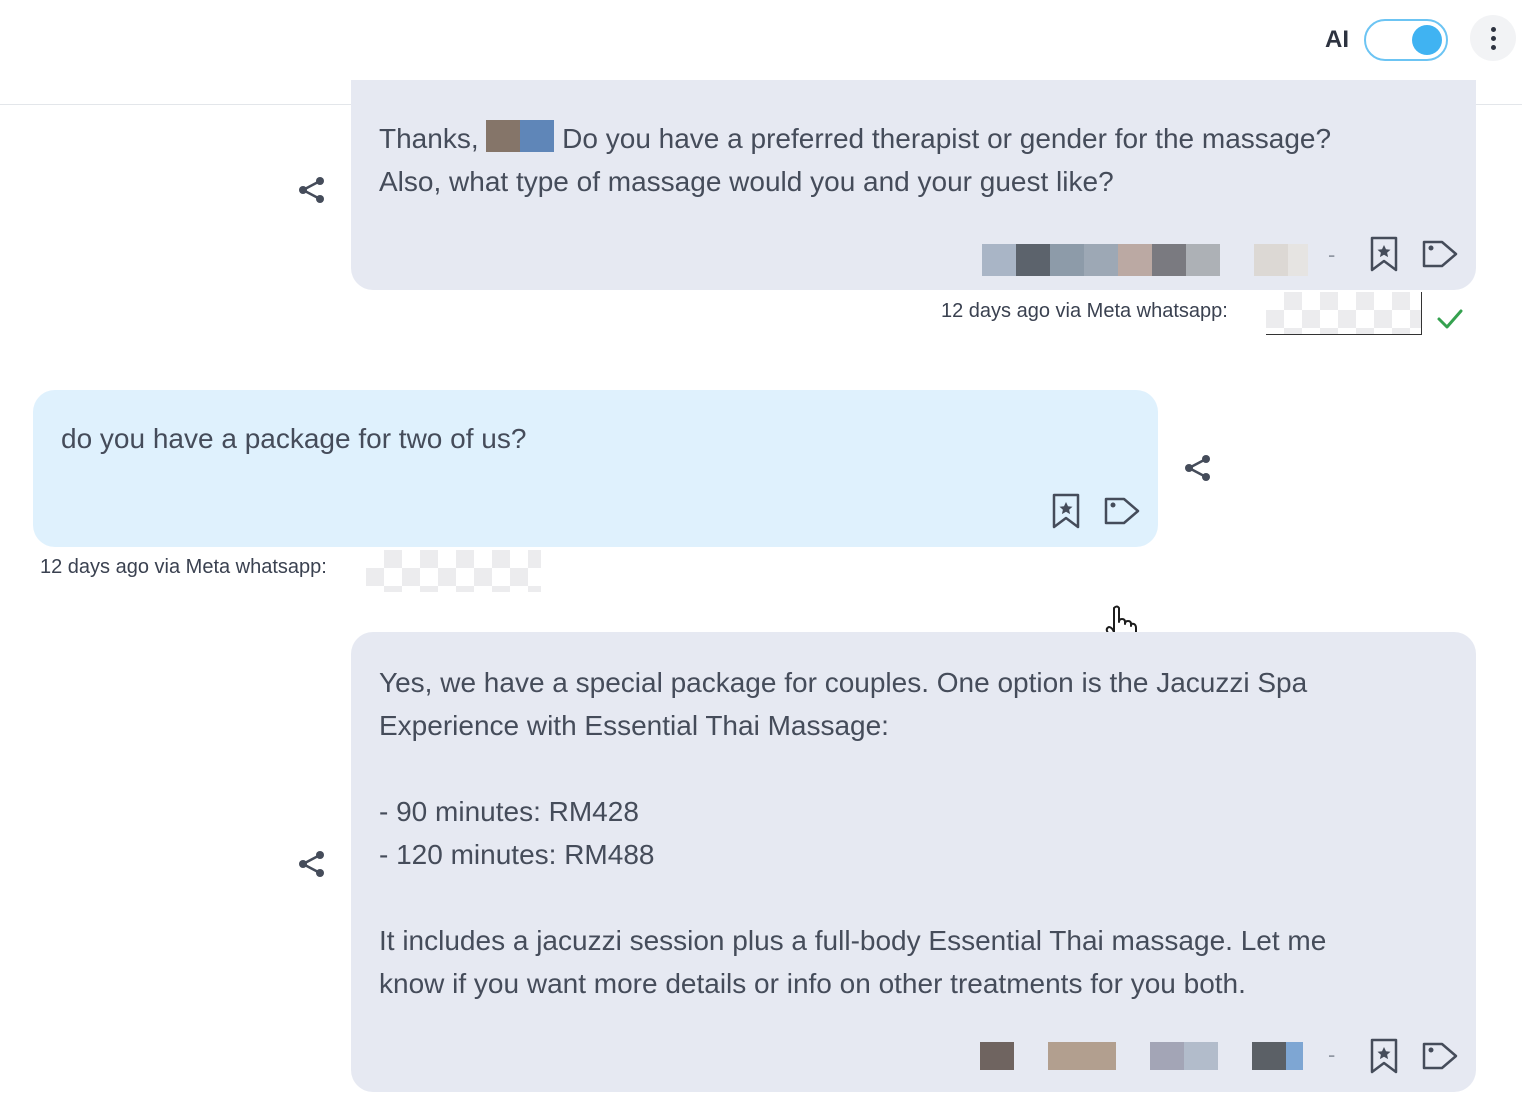  I want to click on ai-label: AI, so click(1337, 39).